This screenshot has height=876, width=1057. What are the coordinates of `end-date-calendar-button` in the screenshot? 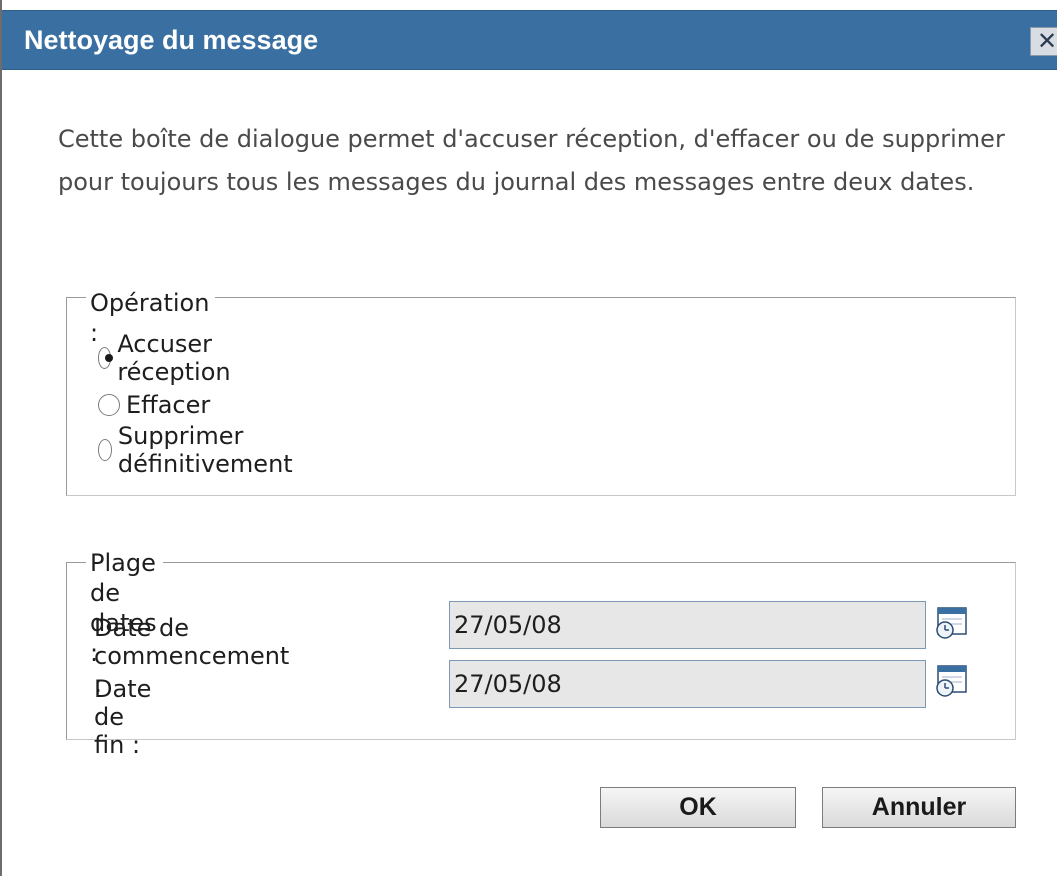 It's located at (951, 681).